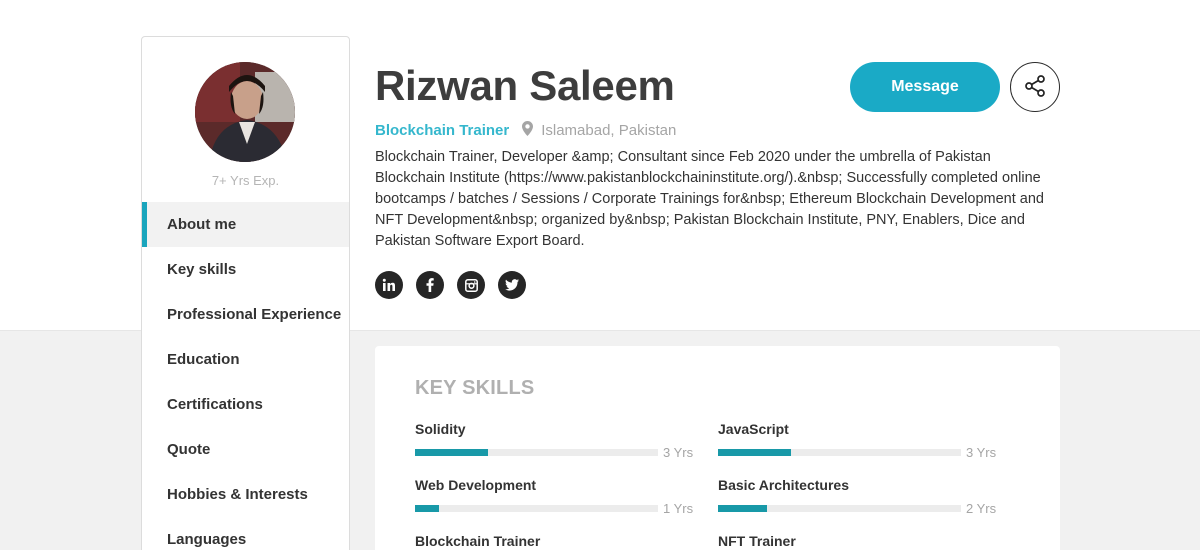 The height and width of the screenshot is (550, 1200). I want to click on share-icon, so click(1035, 87).